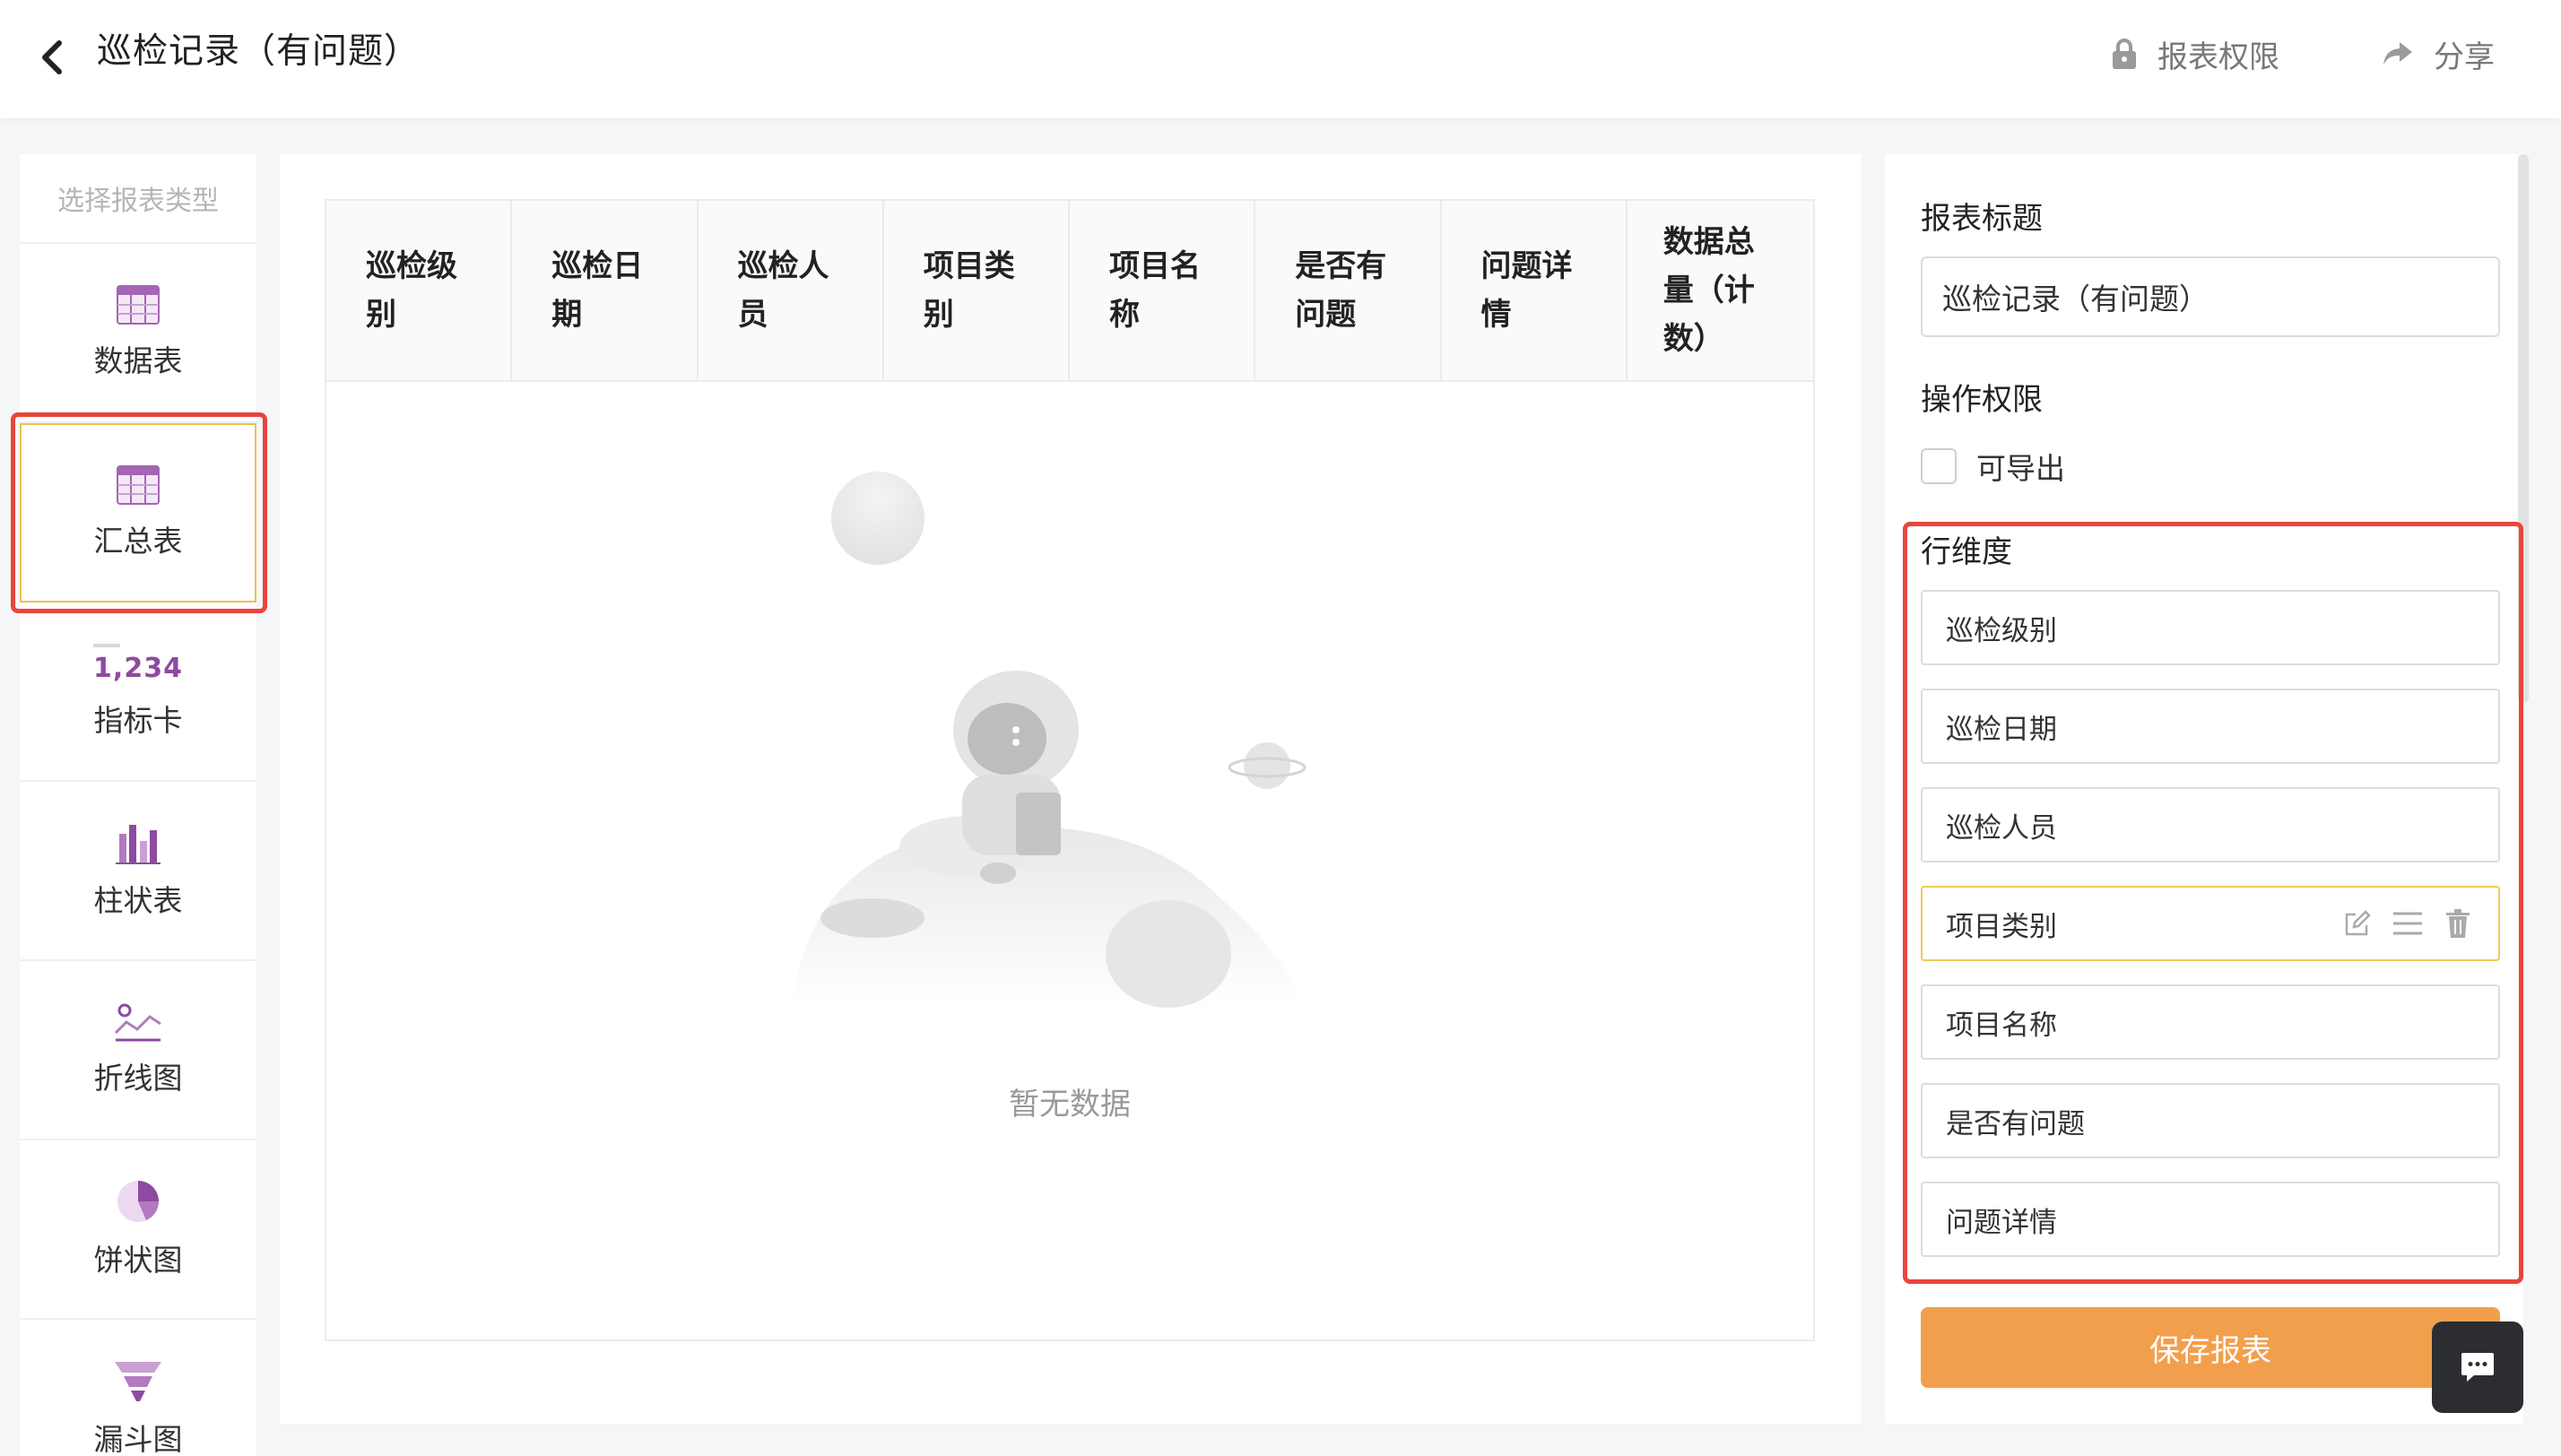  What do you see at coordinates (2210, 1022) in the screenshot?
I see `row-dimension-item: 项目名称` at bounding box center [2210, 1022].